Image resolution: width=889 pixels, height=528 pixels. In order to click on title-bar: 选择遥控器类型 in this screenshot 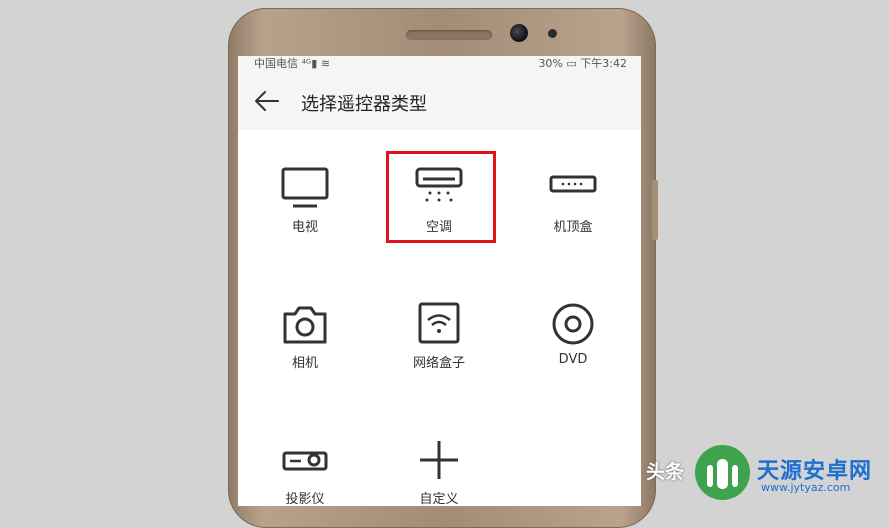, I will do `click(439, 101)`.